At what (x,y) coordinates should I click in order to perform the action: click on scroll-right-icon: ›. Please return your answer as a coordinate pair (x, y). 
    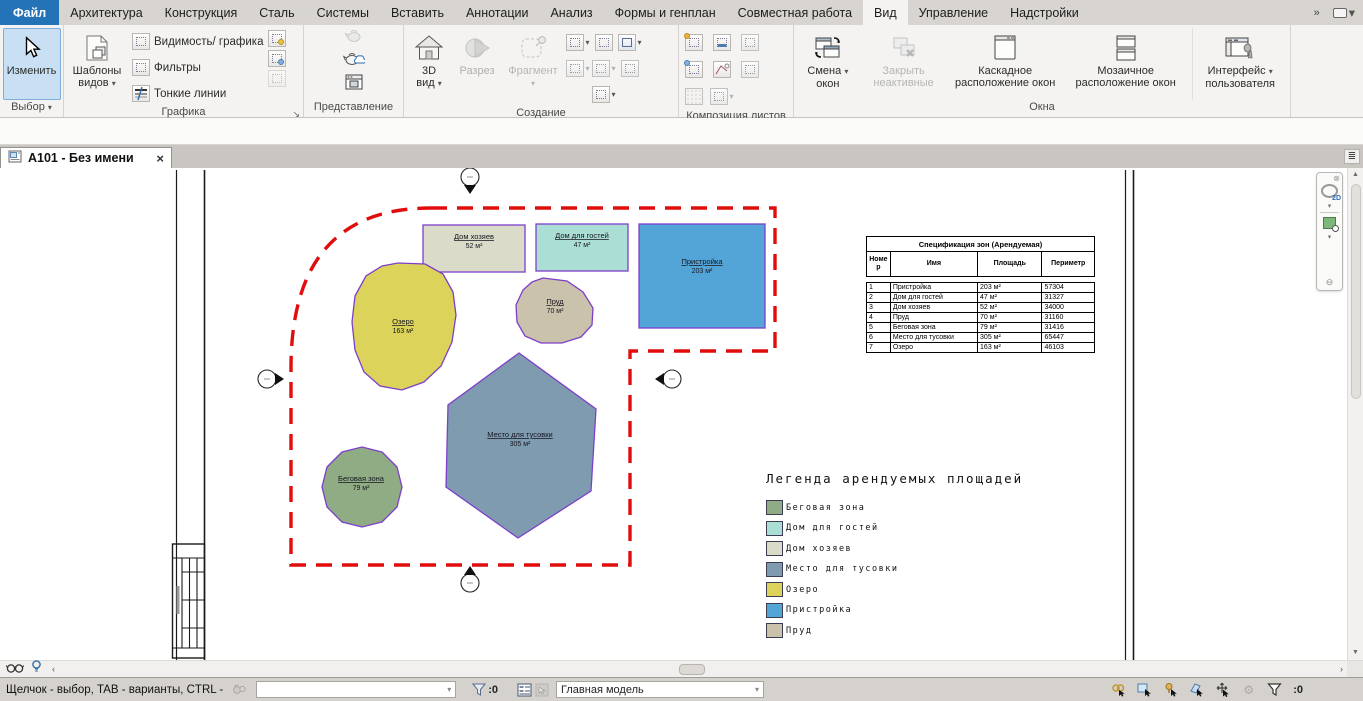
    Looking at the image, I should click on (1341, 669).